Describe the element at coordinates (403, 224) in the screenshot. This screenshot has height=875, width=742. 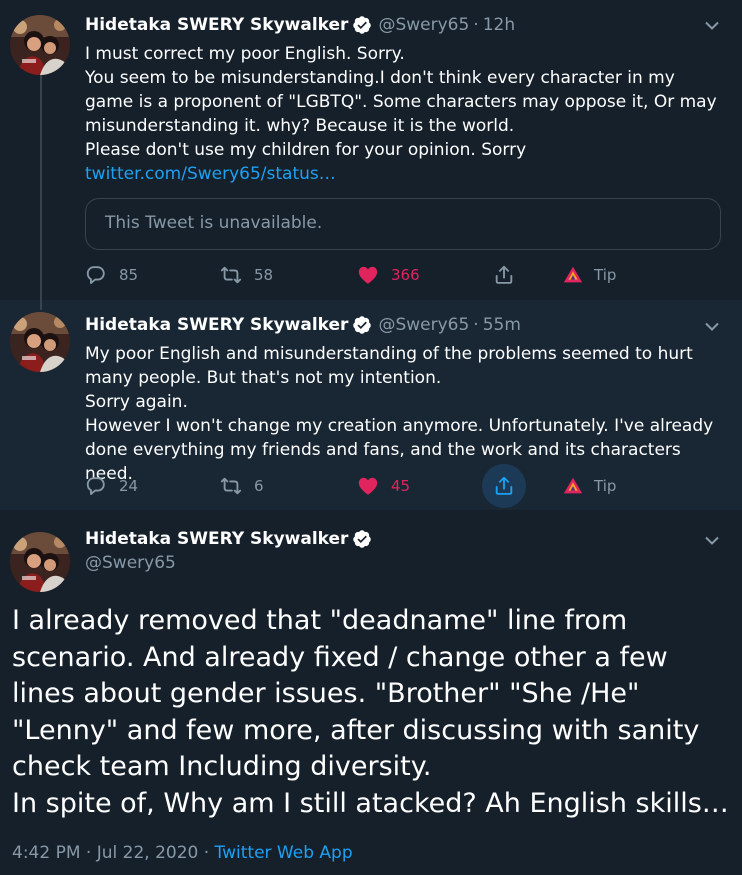
I see `quoted-tweet: This Tweet is unavailable.` at that location.